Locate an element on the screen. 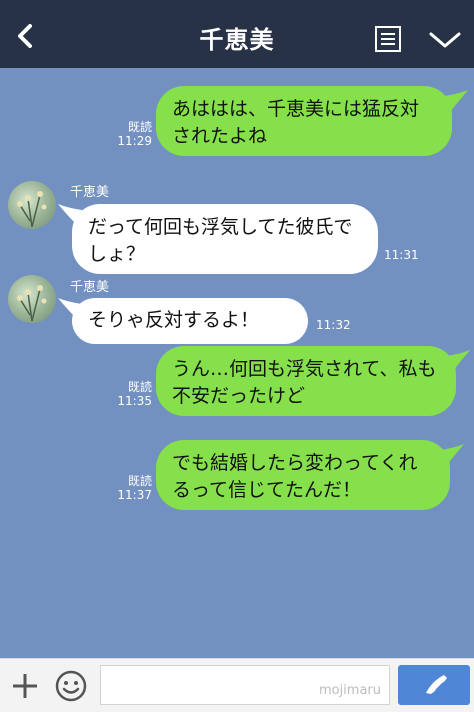  chat-header: 千恵美 is located at coordinates (237, 34).